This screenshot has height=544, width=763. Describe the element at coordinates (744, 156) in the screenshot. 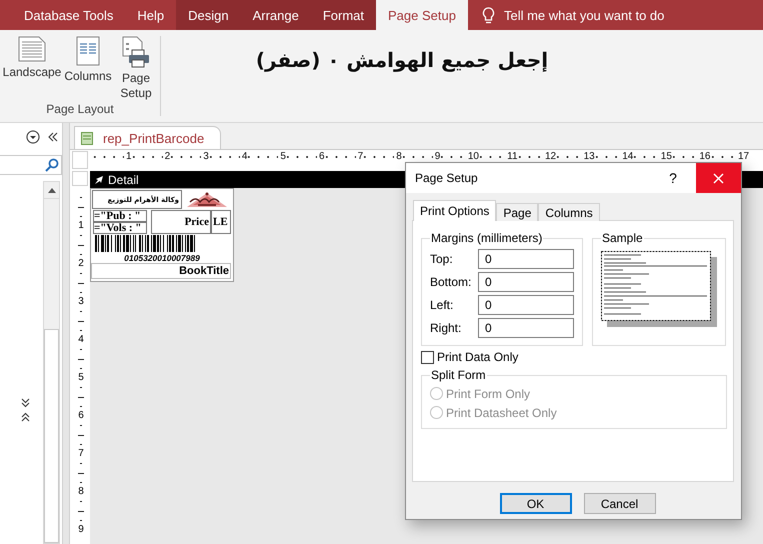

I see `ruler-number: 17` at that location.